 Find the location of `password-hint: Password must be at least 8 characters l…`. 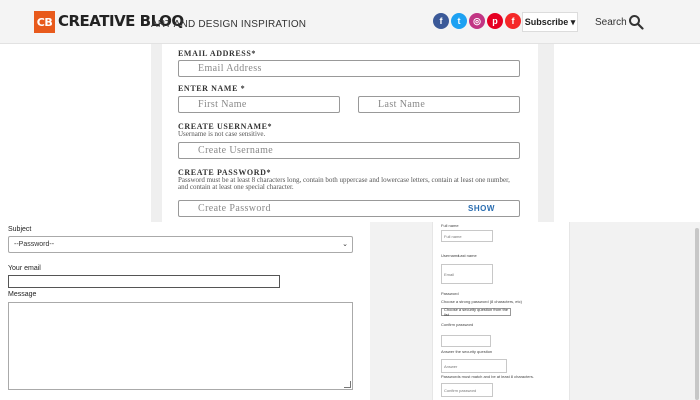

password-hint: Password must be at least 8 characters l… is located at coordinates (344, 183).